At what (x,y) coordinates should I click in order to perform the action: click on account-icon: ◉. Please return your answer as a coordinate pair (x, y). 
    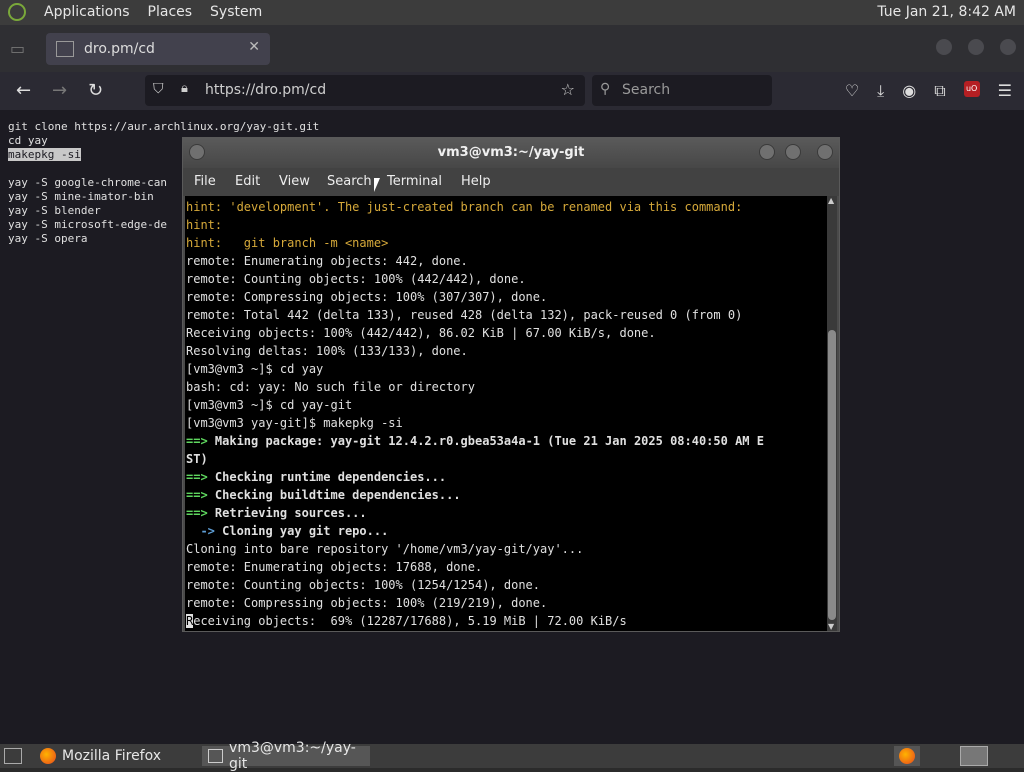
    Looking at the image, I should click on (909, 91).